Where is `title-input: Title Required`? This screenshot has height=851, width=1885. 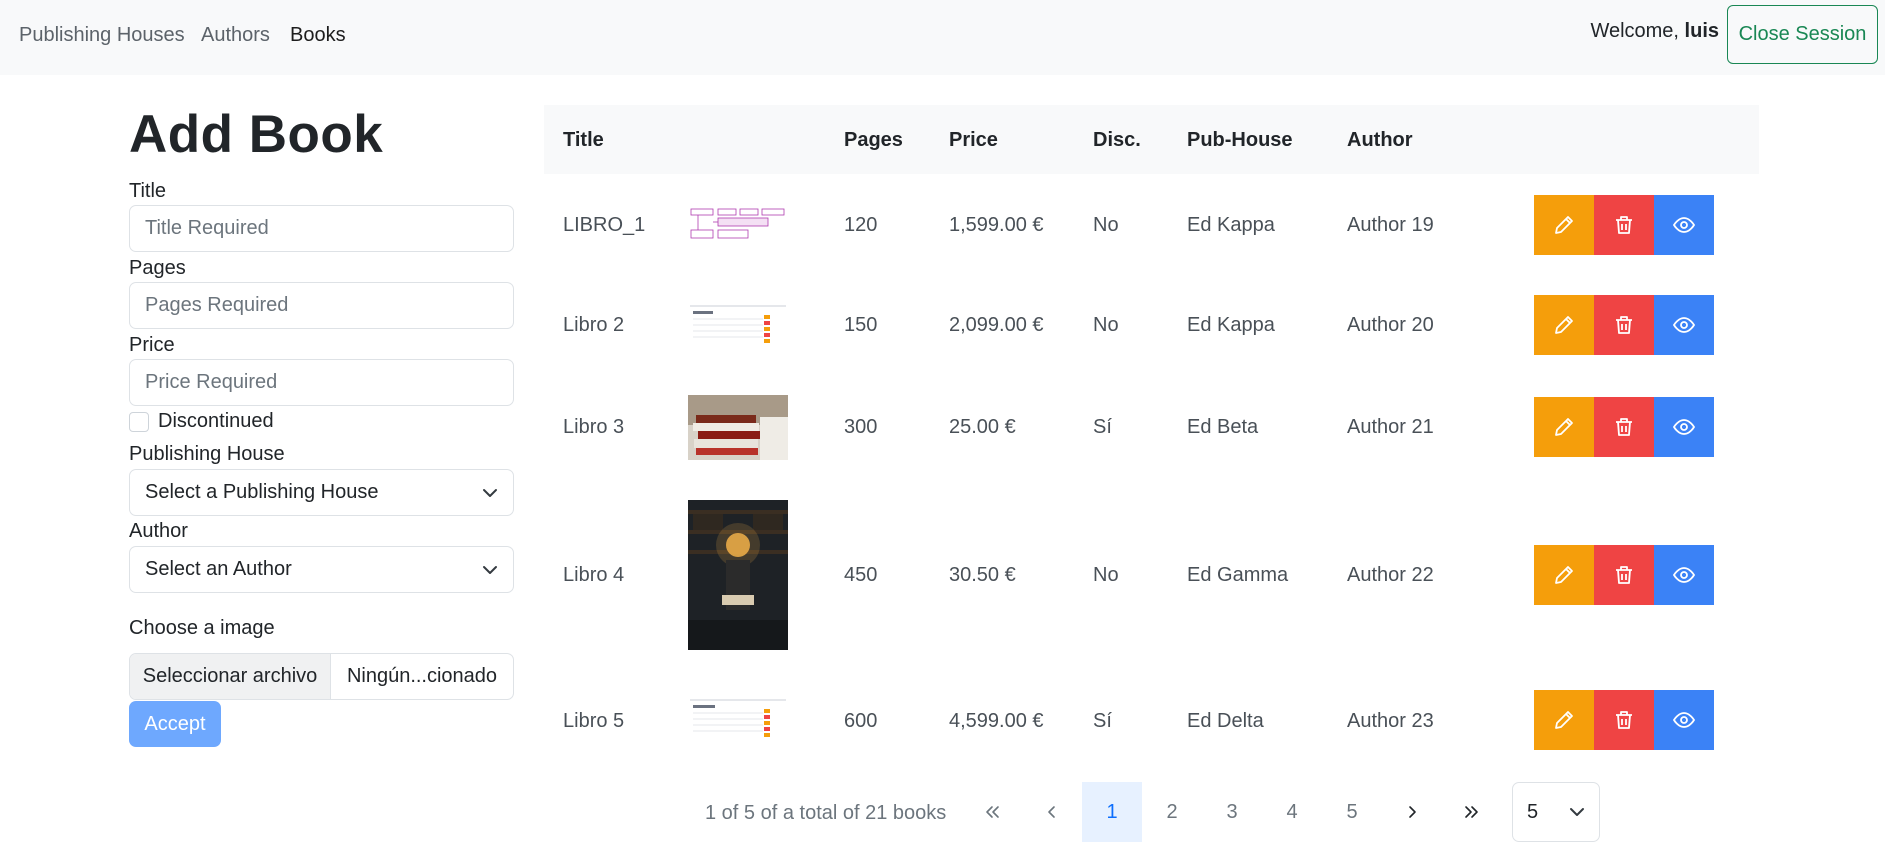 title-input: Title Required is located at coordinates (321, 228).